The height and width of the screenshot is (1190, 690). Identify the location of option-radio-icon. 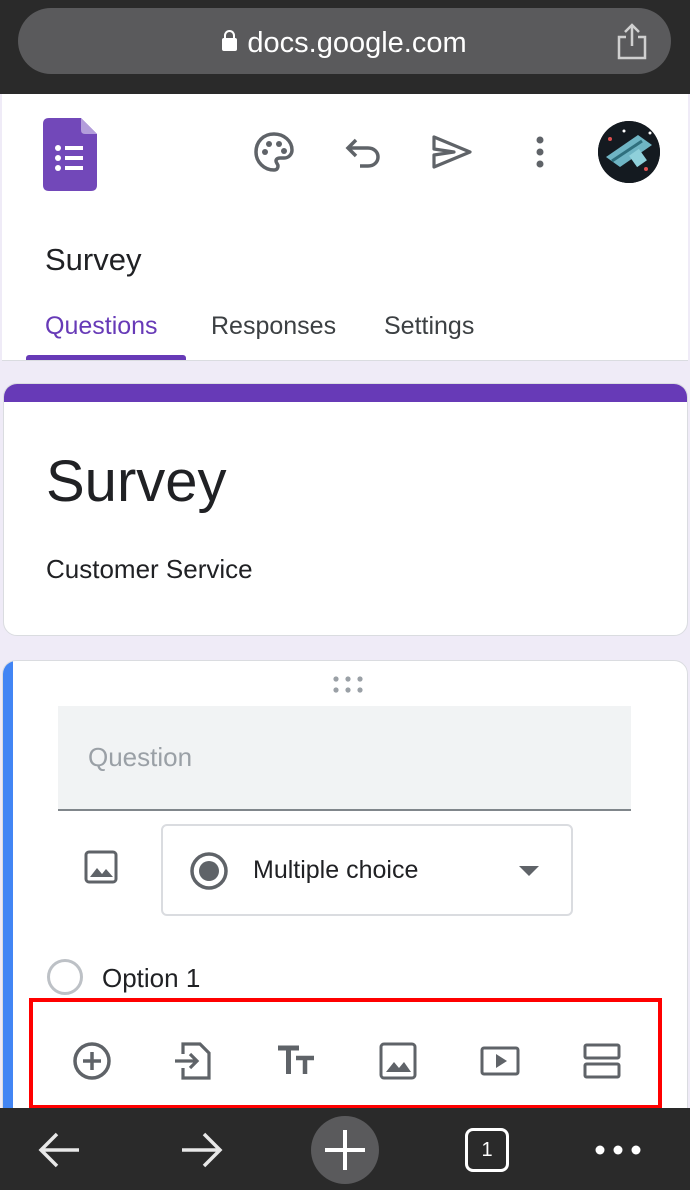
(65, 977).